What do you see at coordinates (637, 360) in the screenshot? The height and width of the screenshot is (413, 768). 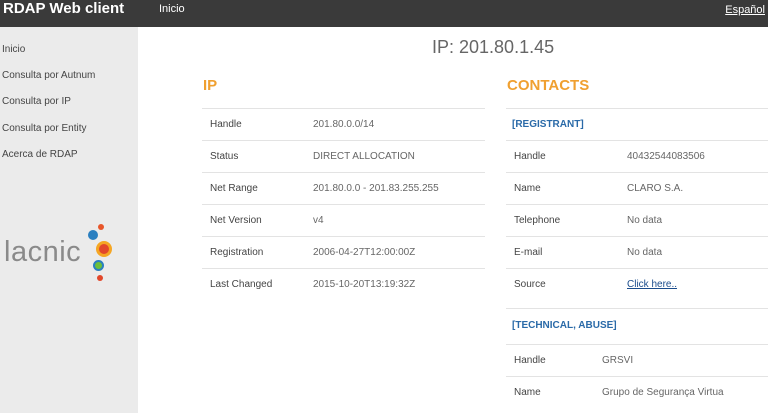 I see `table-row: Handle GRSVI` at bounding box center [637, 360].